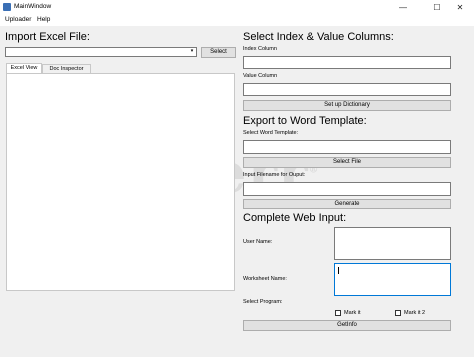  Describe the element at coordinates (347, 325) in the screenshot. I see `getinfo-button: GetInfo` at that location.